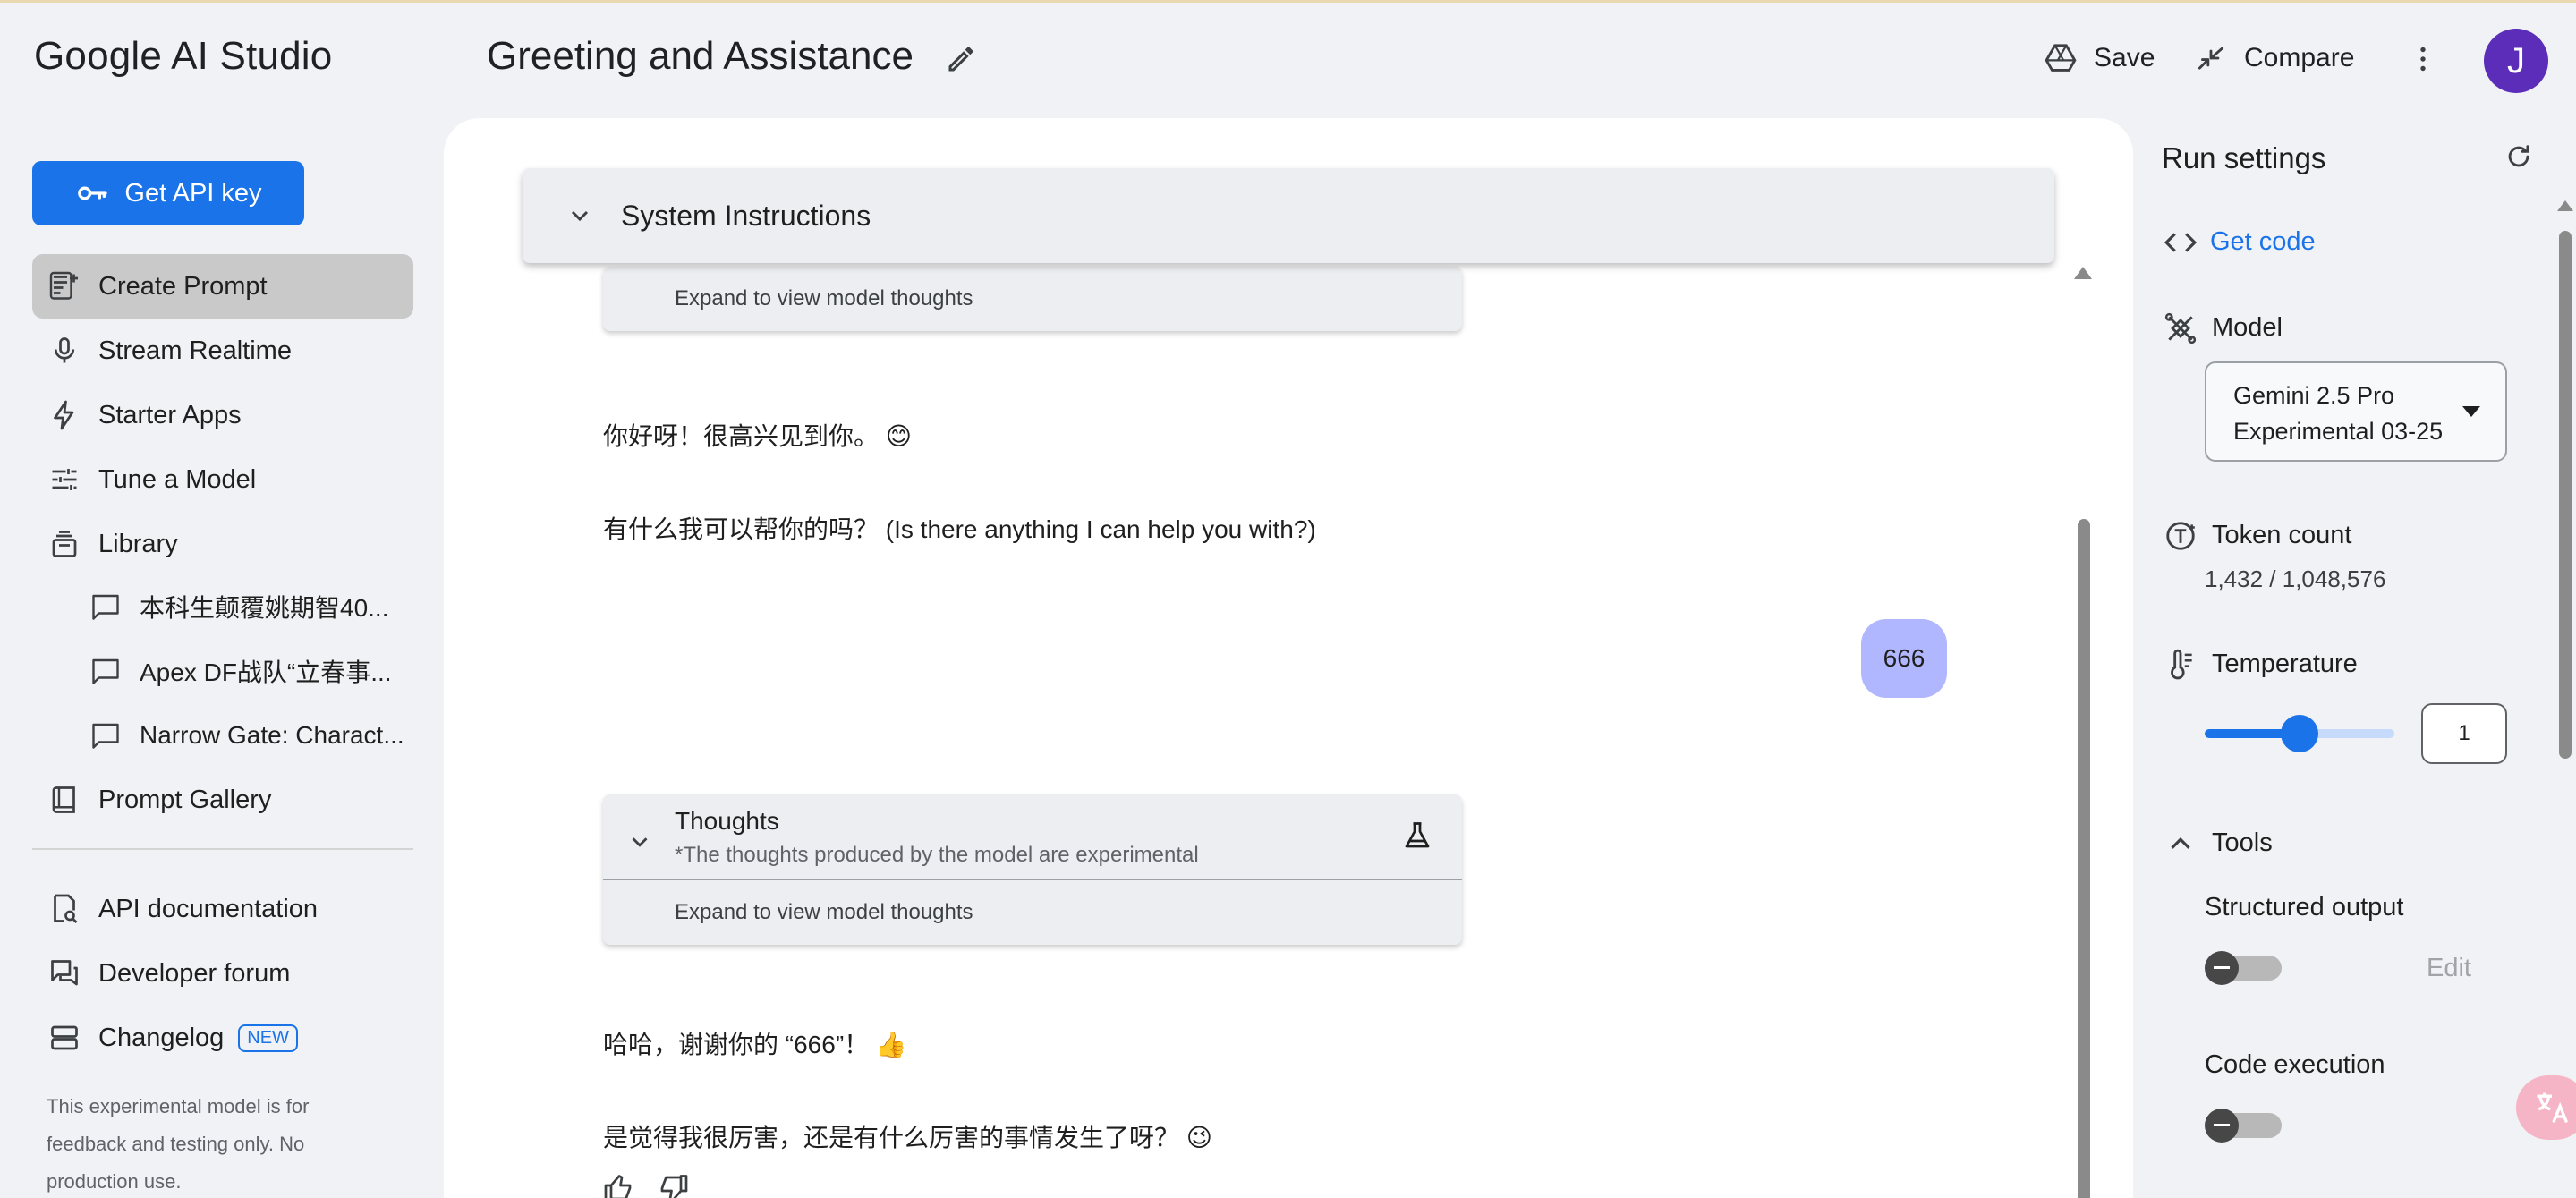 This screenshot has height=1198, width=2576. What do you see at coordinates (64, 973) in the screenshot?
I see `forum-icon` at bounding box center [64, 973].